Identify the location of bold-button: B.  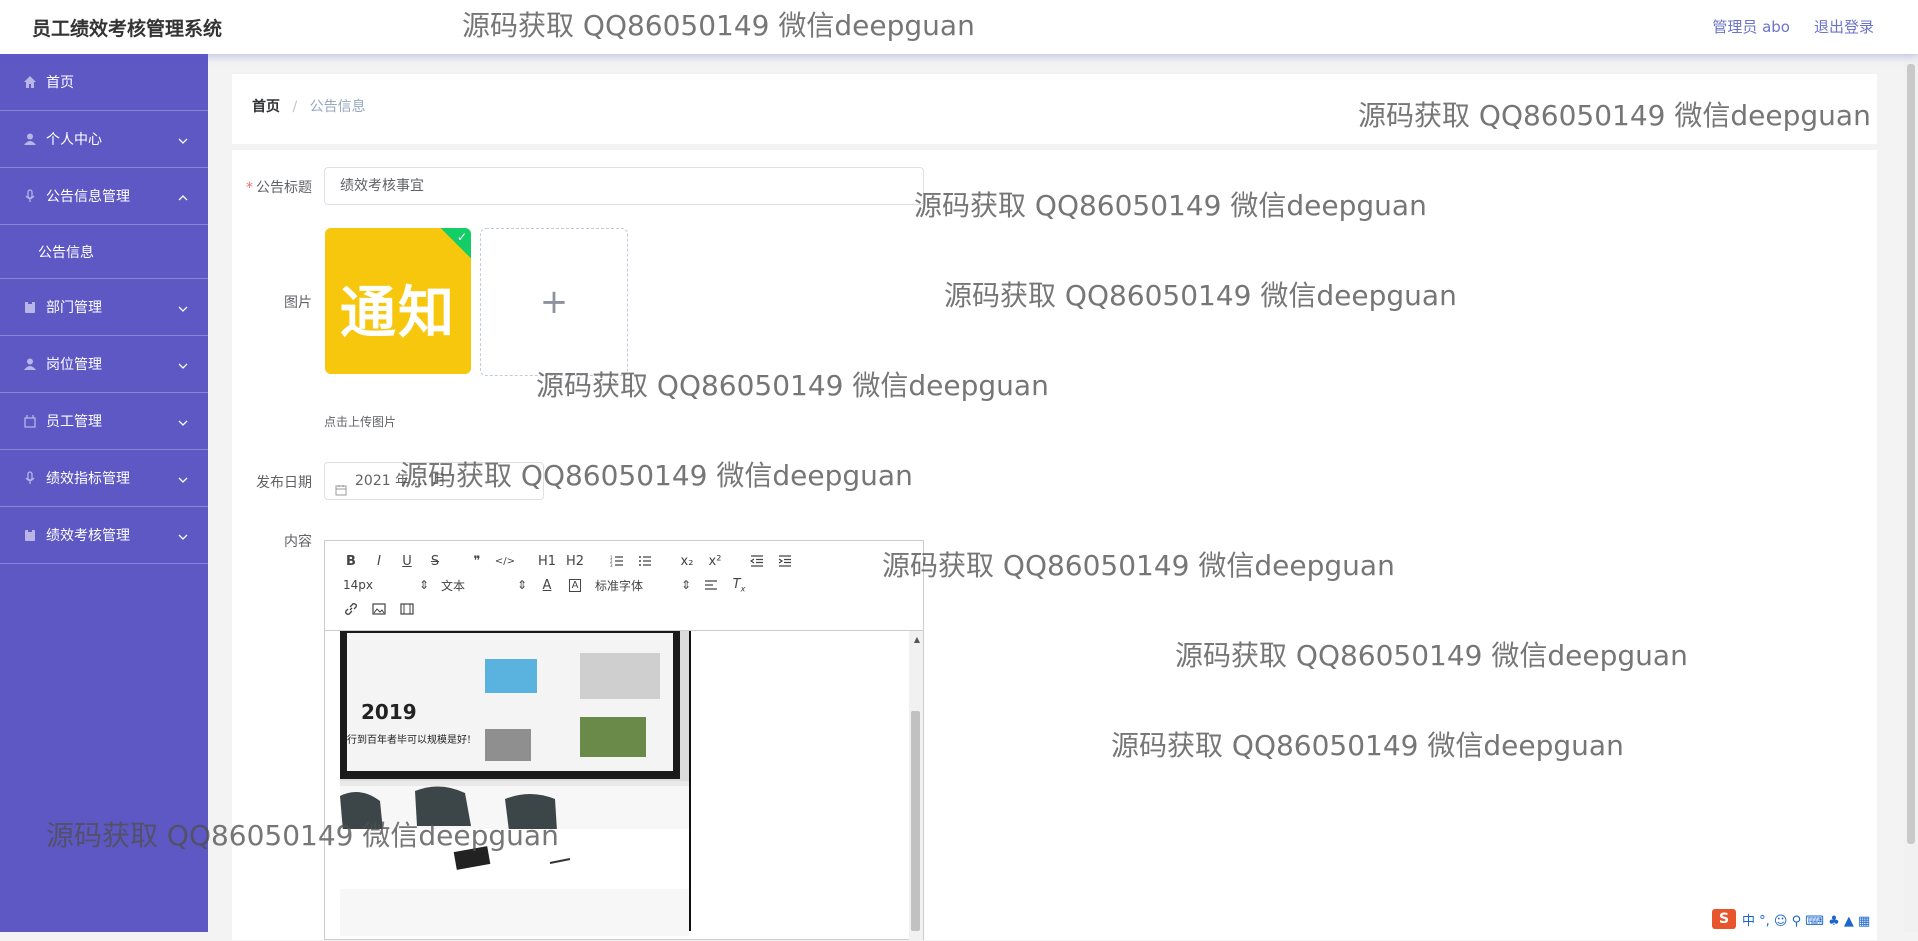
(351, 561).